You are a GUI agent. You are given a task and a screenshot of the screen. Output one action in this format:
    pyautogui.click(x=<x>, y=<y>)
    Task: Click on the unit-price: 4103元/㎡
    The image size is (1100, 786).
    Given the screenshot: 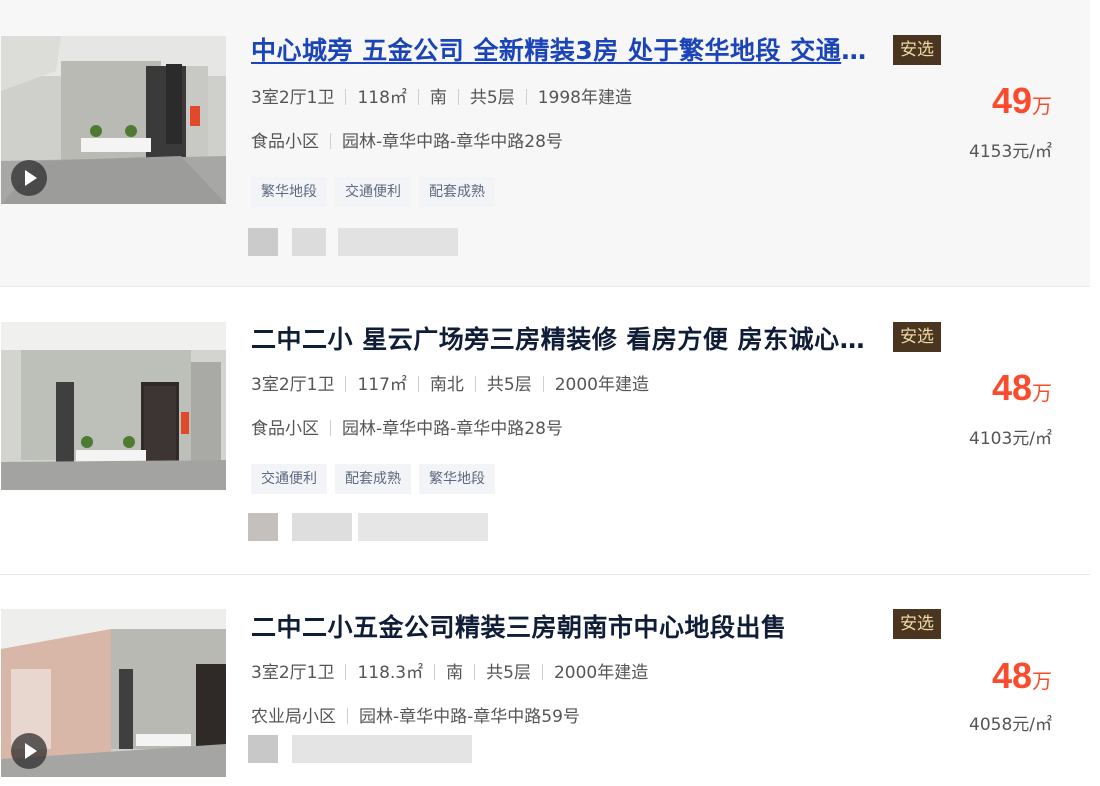 What is the action you would take?
    pyautogui.click(x=1010, y=439)
    